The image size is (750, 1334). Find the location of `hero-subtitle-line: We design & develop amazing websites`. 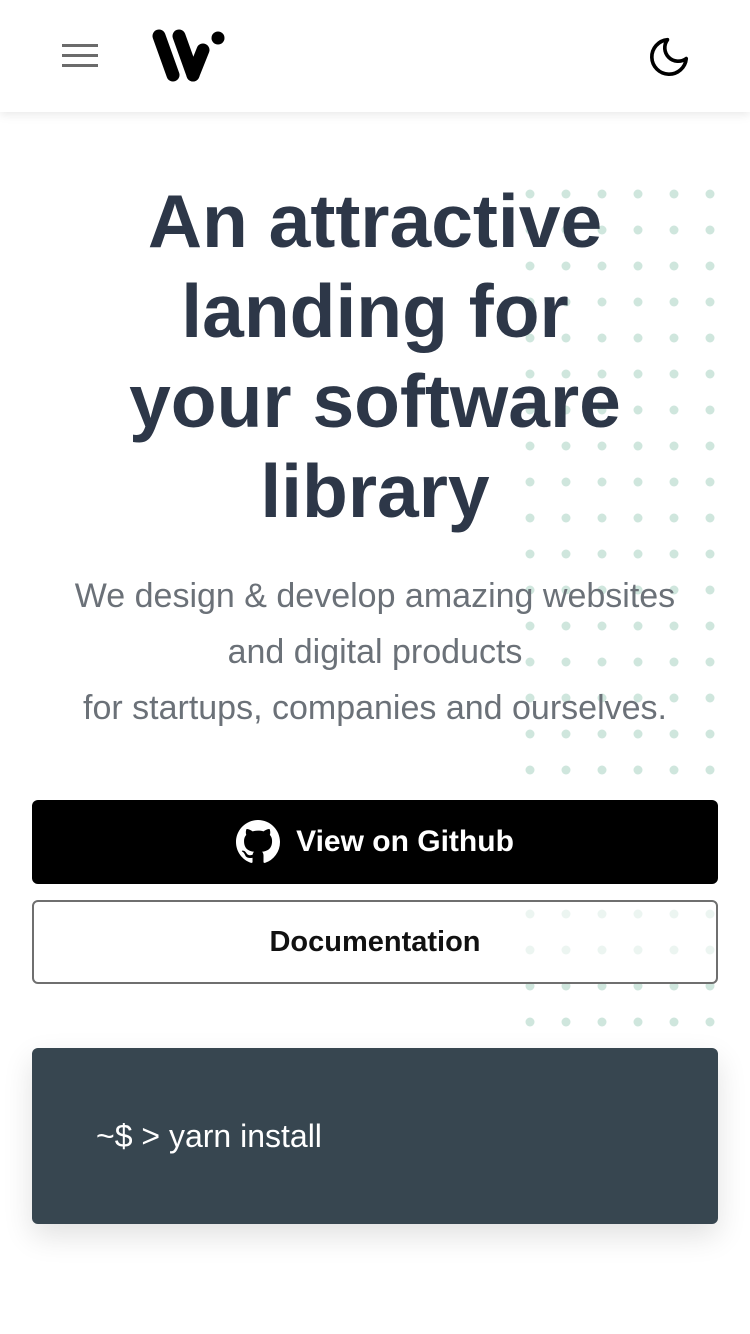

hero-subtitle-line: We design & develop amazing websites is located at coordinates (375, 596).